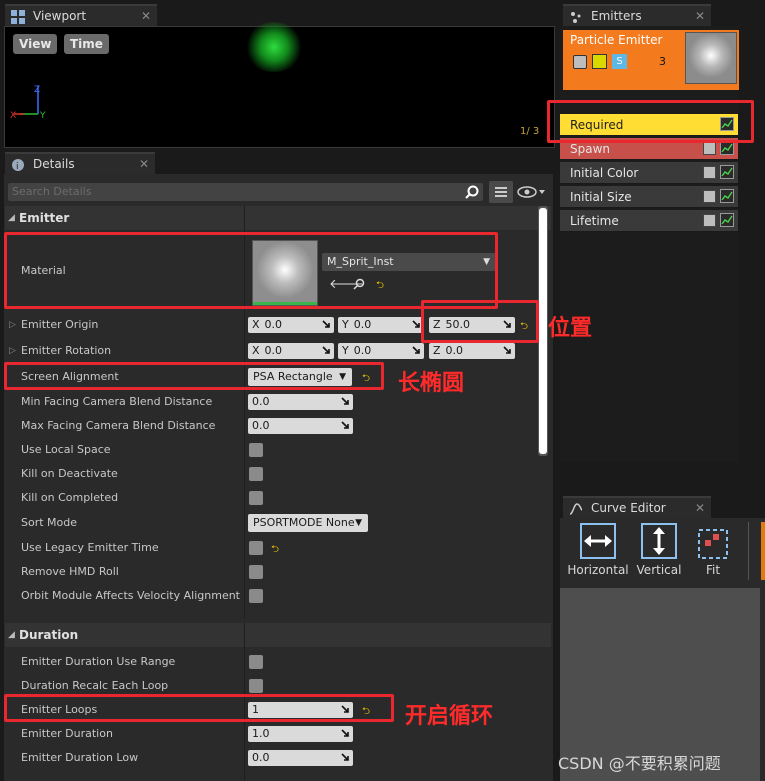  Describe the element at coordinates (300, 426) in the screenshot. I see `max-facing-field: 0.0` at that location.